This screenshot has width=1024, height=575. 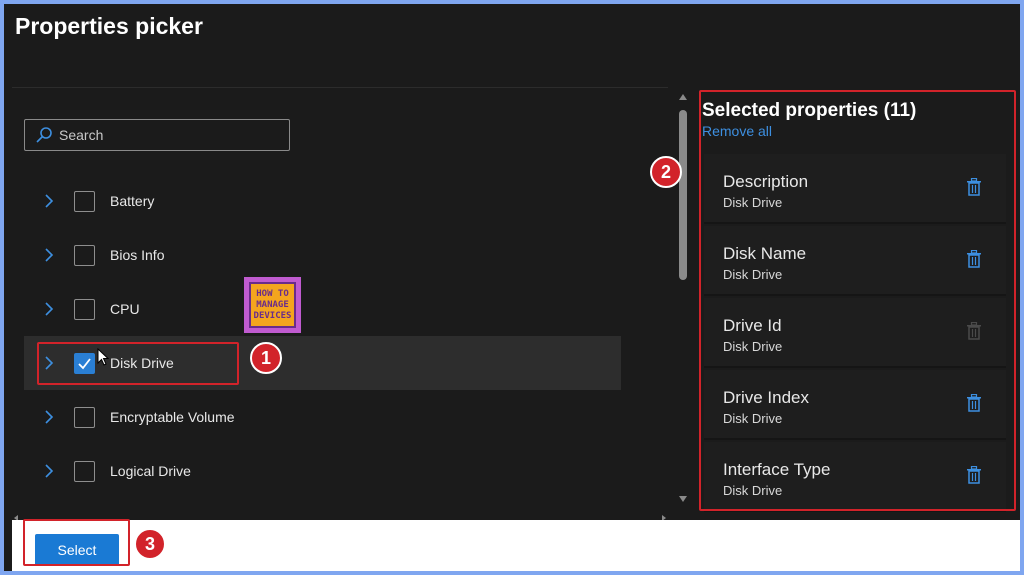 I want to click on logo-line: DEVICES, so click(x=272, y=315).